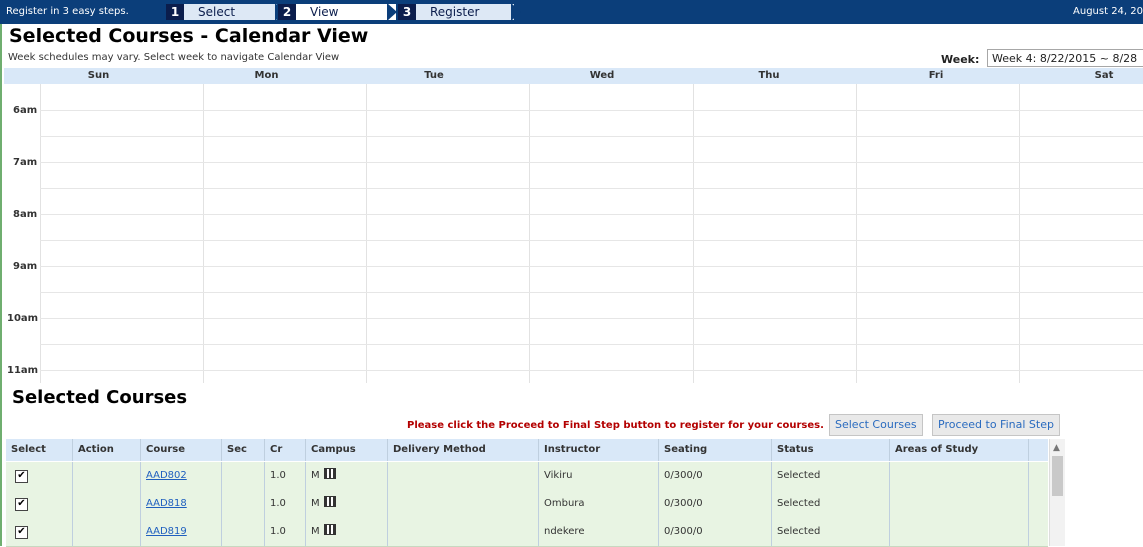 The height and width of the screenshot is (547, 1143). What do you see at coordinates (599, 532) in the screenshot?
I see `instructor-cell: ndekere` at bounding box center [599, 532].